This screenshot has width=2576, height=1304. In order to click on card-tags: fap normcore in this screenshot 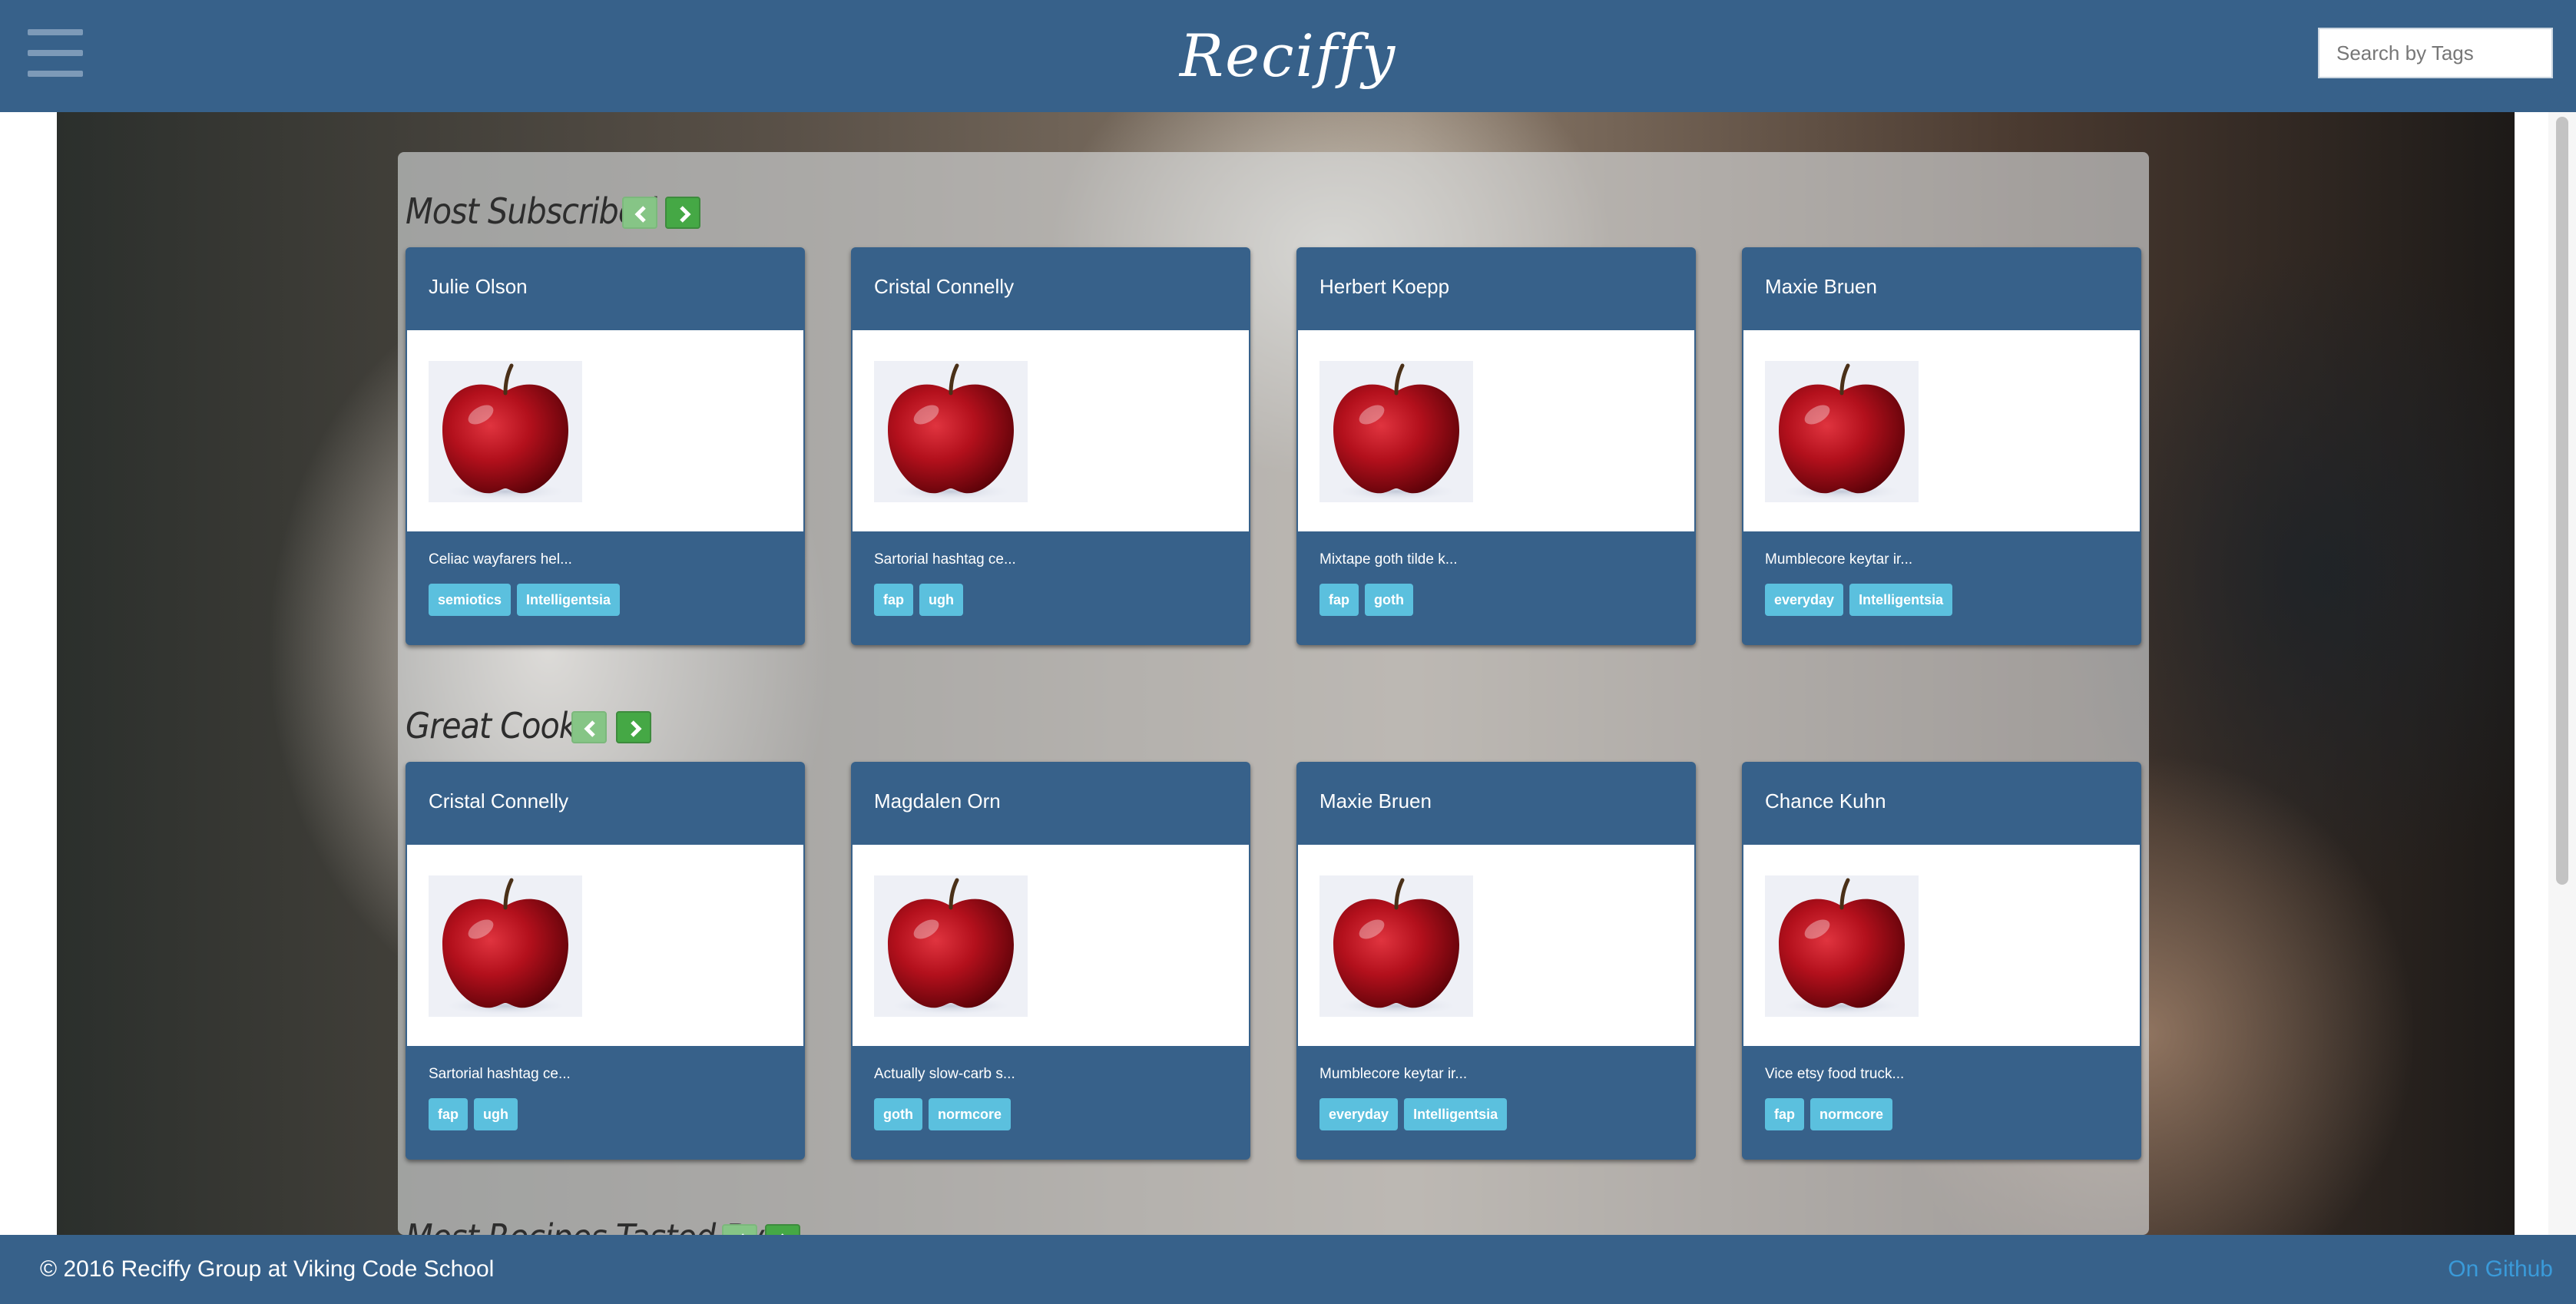, I will do `click(1829, 1114)`.